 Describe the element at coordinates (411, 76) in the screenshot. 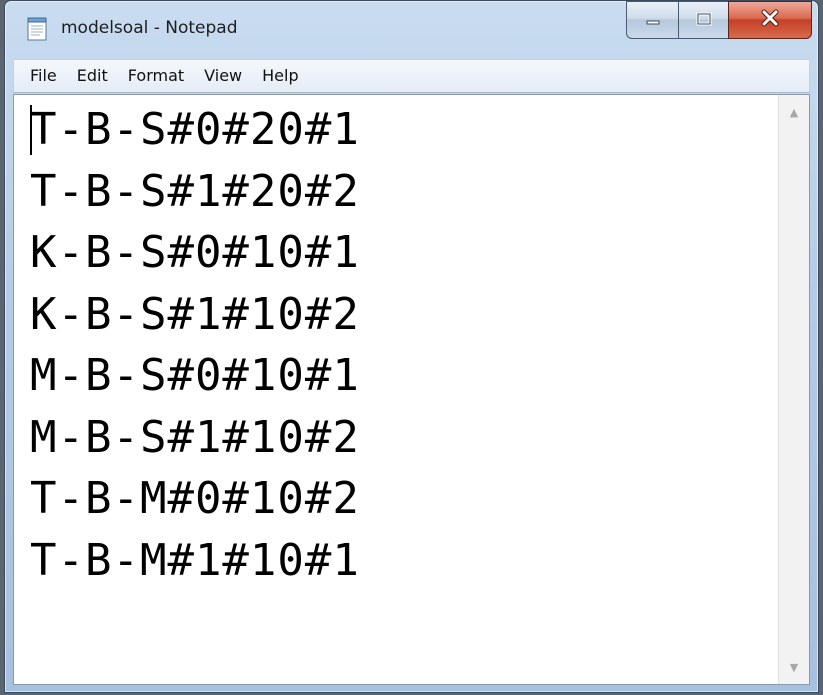

I see `menu-bar: File Edit Format View Help` at that location.